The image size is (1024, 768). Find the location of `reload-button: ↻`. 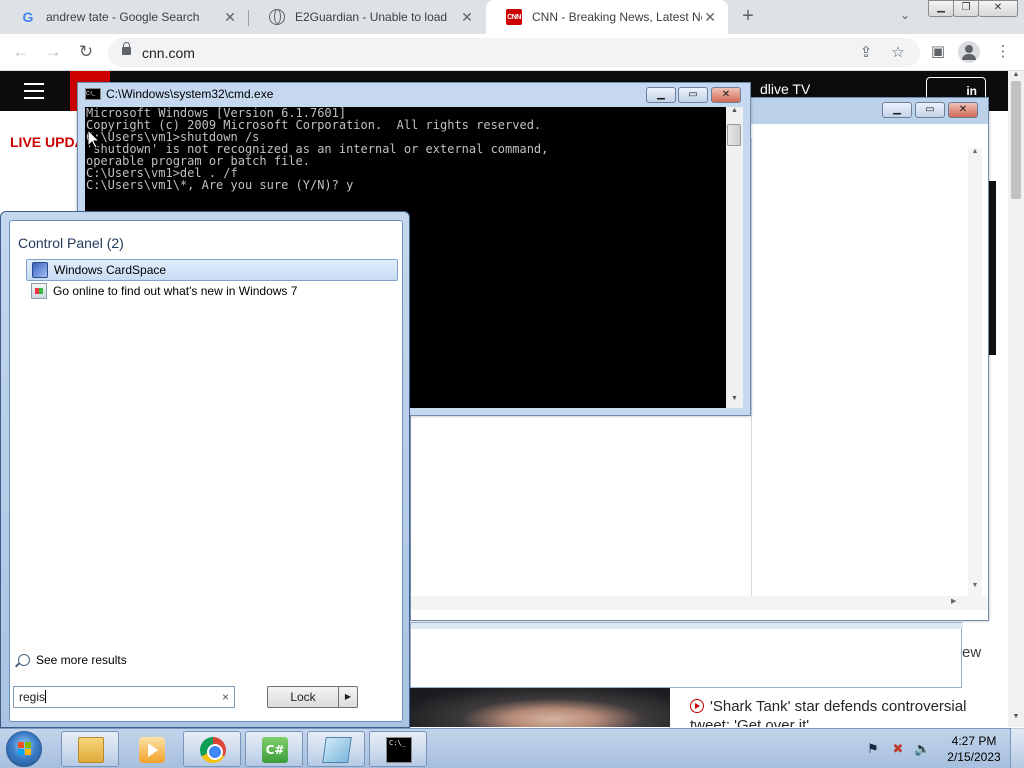

reload-button: ↻ is located at coordinates (86, 52).